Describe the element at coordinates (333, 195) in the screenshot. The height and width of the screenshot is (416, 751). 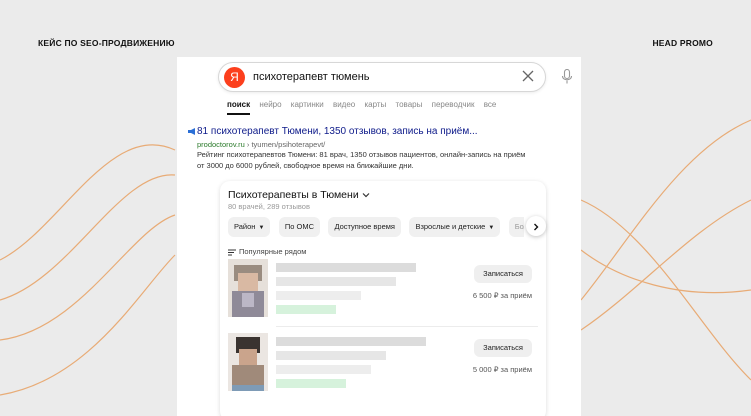
I see `card-title-city: в Тюмени` at that location.